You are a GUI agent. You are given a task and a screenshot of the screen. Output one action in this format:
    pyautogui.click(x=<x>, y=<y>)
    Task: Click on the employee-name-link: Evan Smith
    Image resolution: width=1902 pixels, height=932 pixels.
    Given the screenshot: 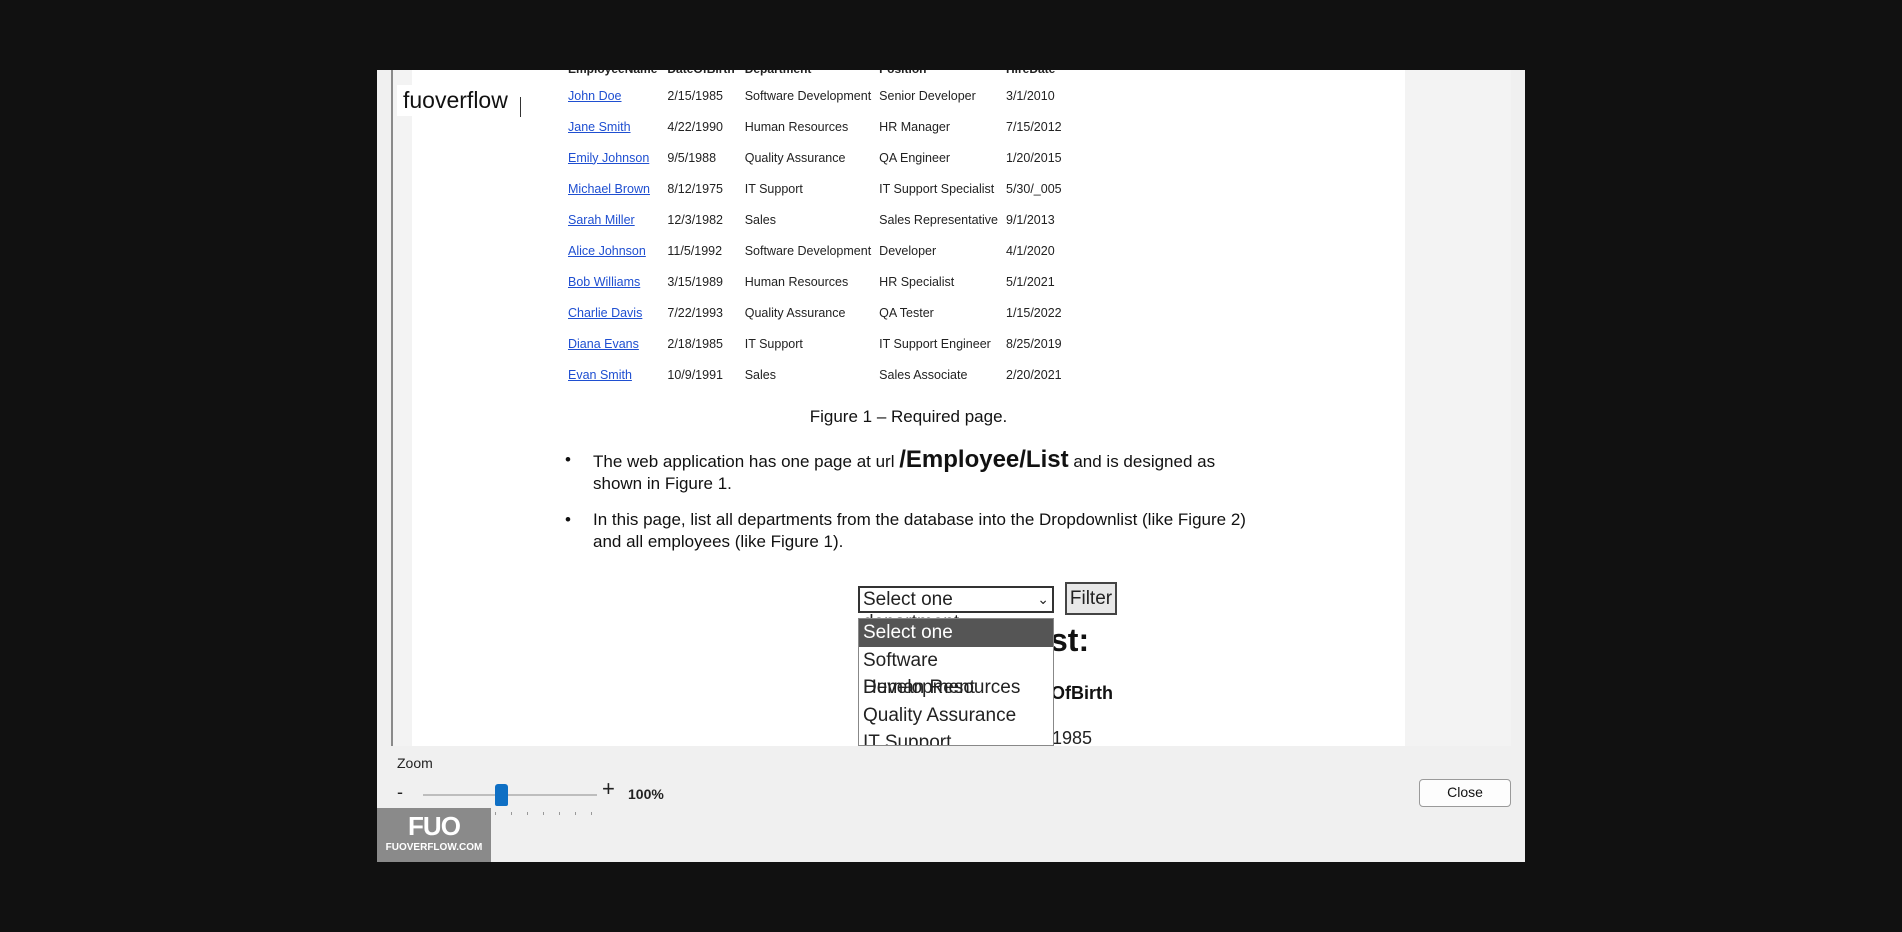 What is the action you would take?
    pyautogui.click(x=600, y=375)
    